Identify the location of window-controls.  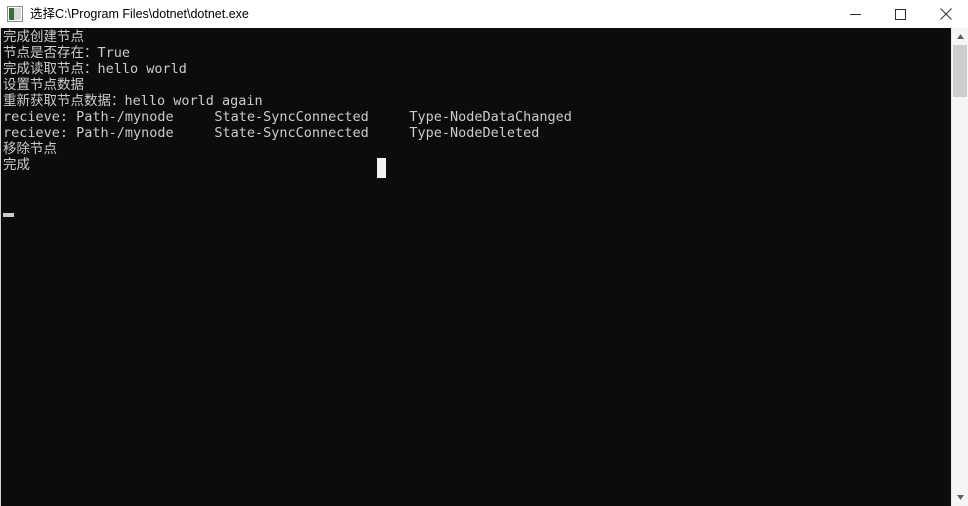
(900, 14).